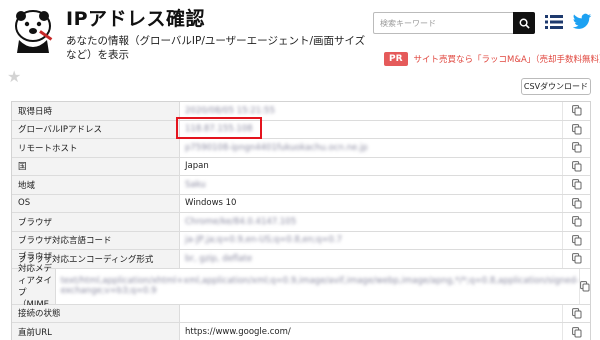 The image size is (600, 340). I want to click on row-value: p7590108-ipngn4401fukuokachu.ocn.ne.jp, so click(276, 147).